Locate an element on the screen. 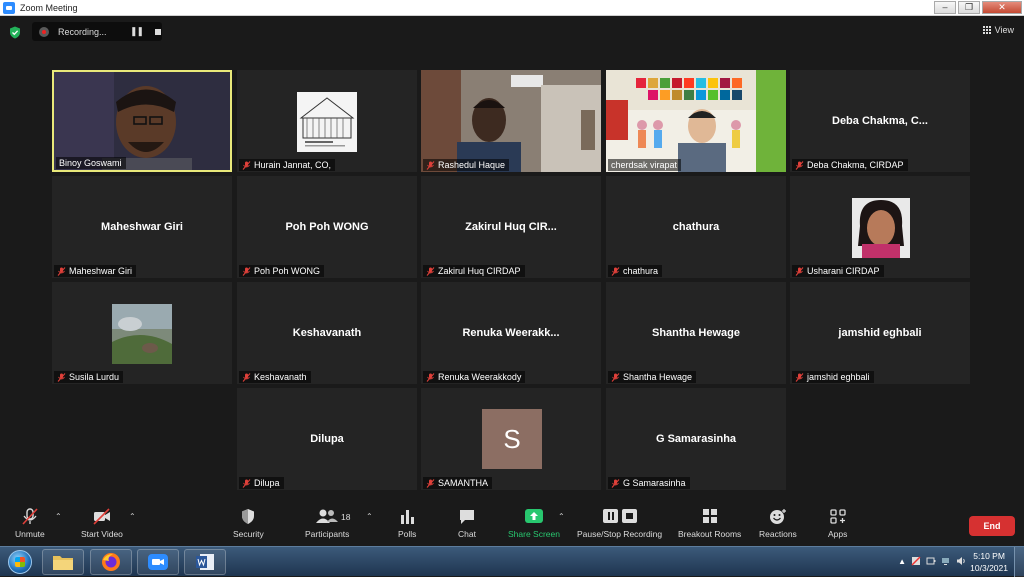 The width and height of the screenshot is (1024, 577). participant-tile: Zakirul Huq CIR... Zakirul Huq CIRDAP is located at coordinates (511, 227).